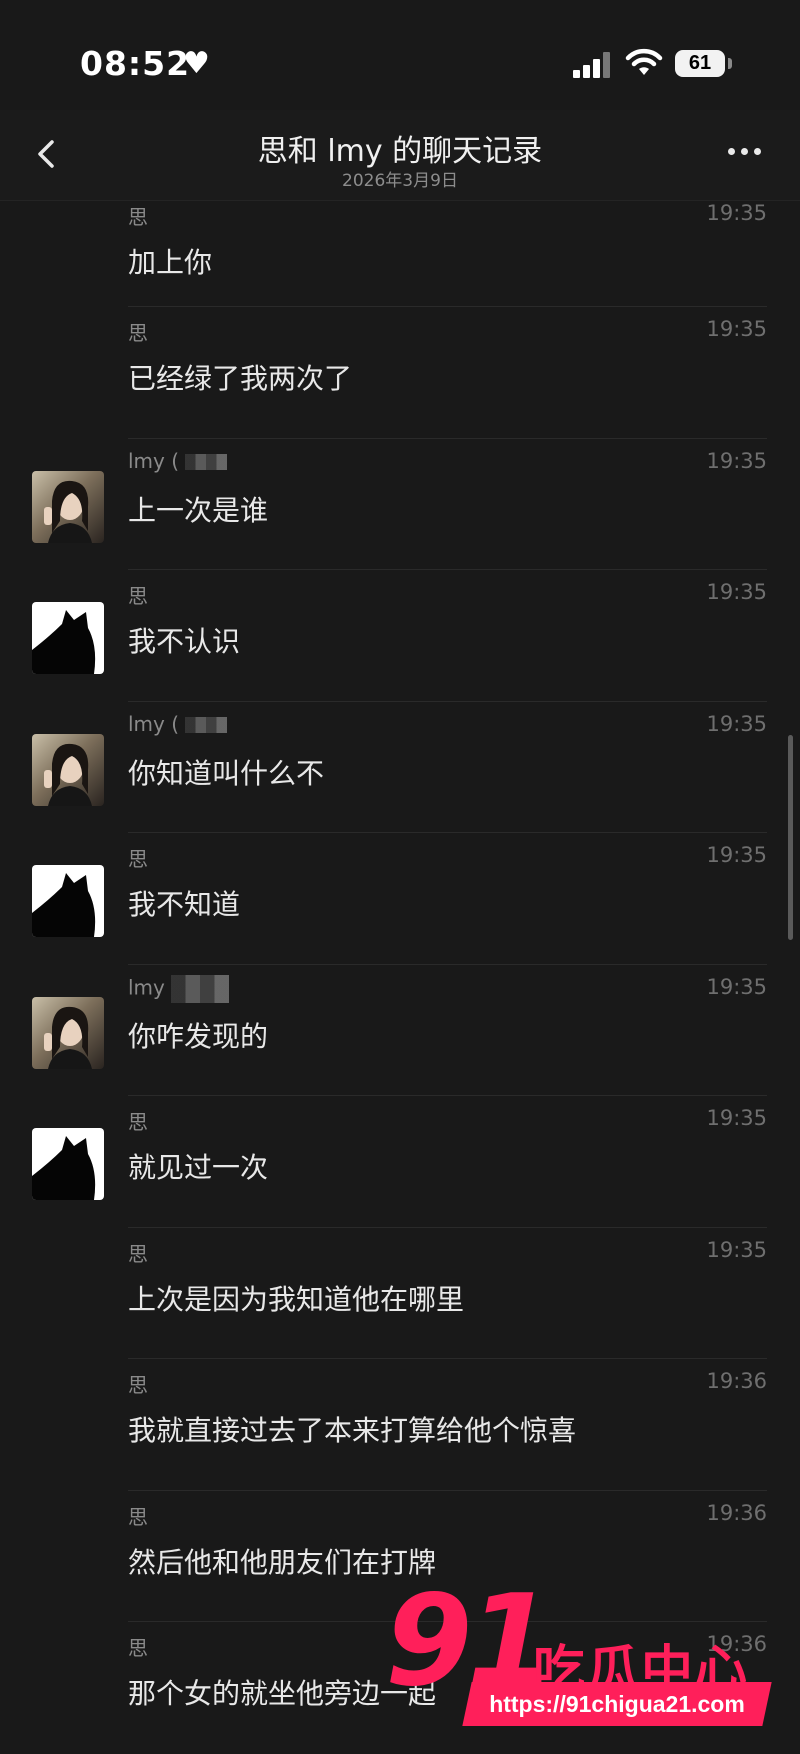  I want to click on watermark-url-banner: https://91chigua21.com, so click(617, 1704).